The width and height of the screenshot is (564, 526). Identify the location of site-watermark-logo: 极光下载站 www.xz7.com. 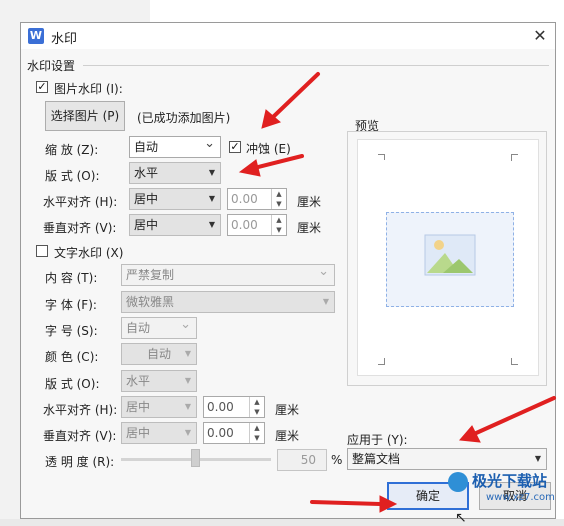
(503, 492).